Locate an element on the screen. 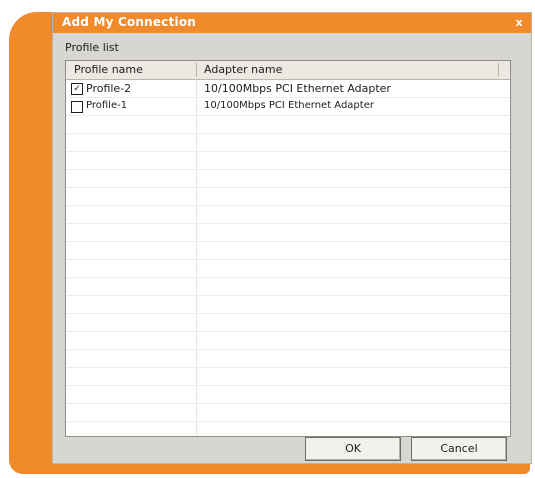  column-header-adapter-name: Adapter name is located at coordinates (243, 69).